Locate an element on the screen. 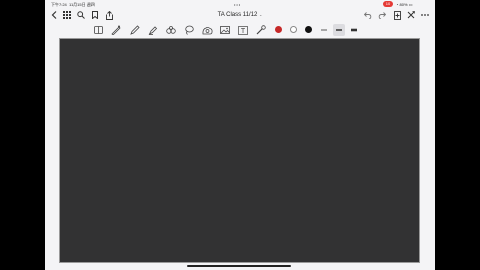 The image size is (480, 270). drawing-toolbar: T is located at coordinates (240, 30).